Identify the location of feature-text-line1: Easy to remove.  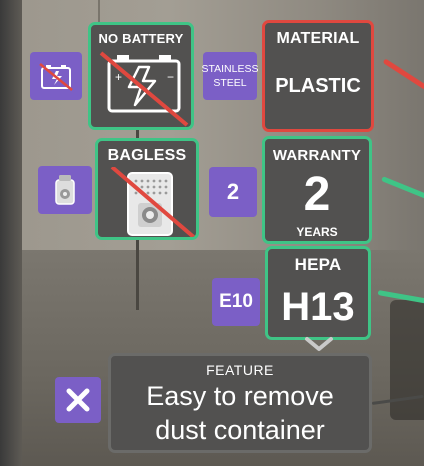
(240, 396).